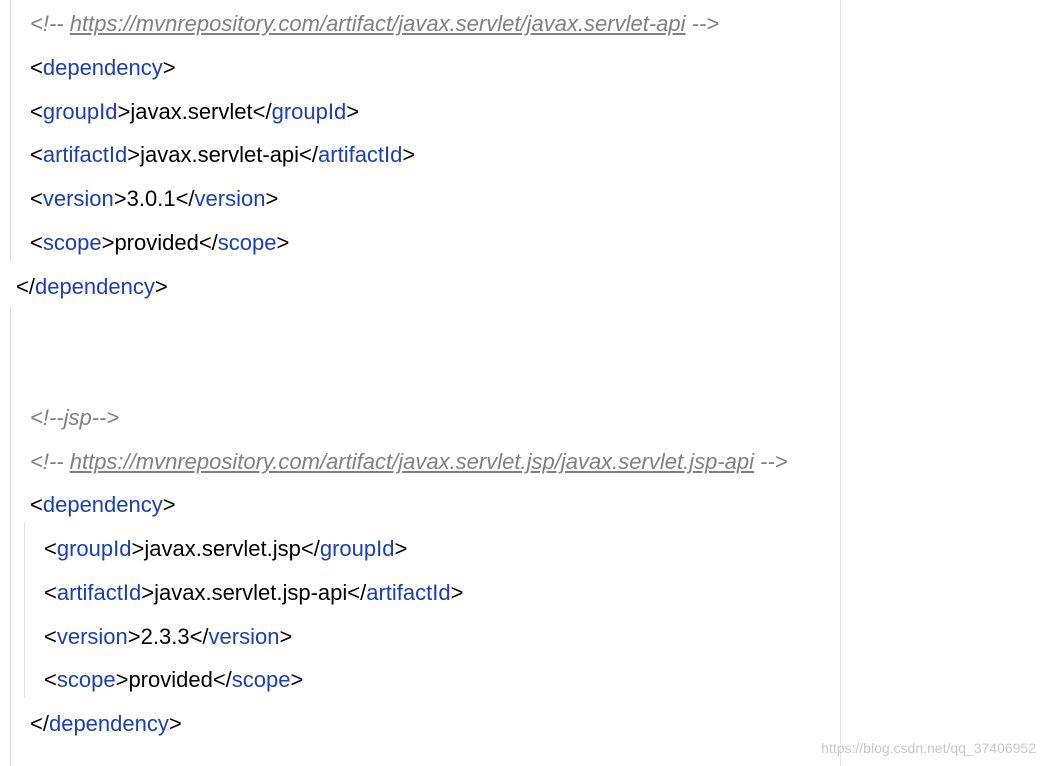  What do you see at coordinates (840, 383) in the screenshot?
I see `panel-divider` at bounding box center [840, 383].